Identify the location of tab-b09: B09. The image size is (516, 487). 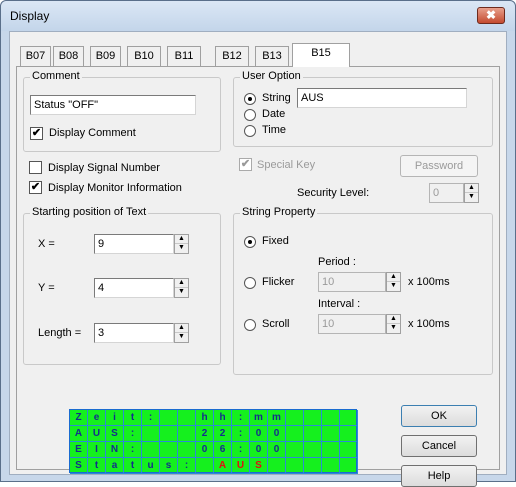
(105, 56).